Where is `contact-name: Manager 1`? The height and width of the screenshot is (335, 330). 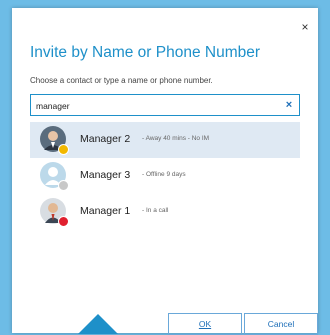
contact-name: Manager 1 is located at coordinates (105, 211).